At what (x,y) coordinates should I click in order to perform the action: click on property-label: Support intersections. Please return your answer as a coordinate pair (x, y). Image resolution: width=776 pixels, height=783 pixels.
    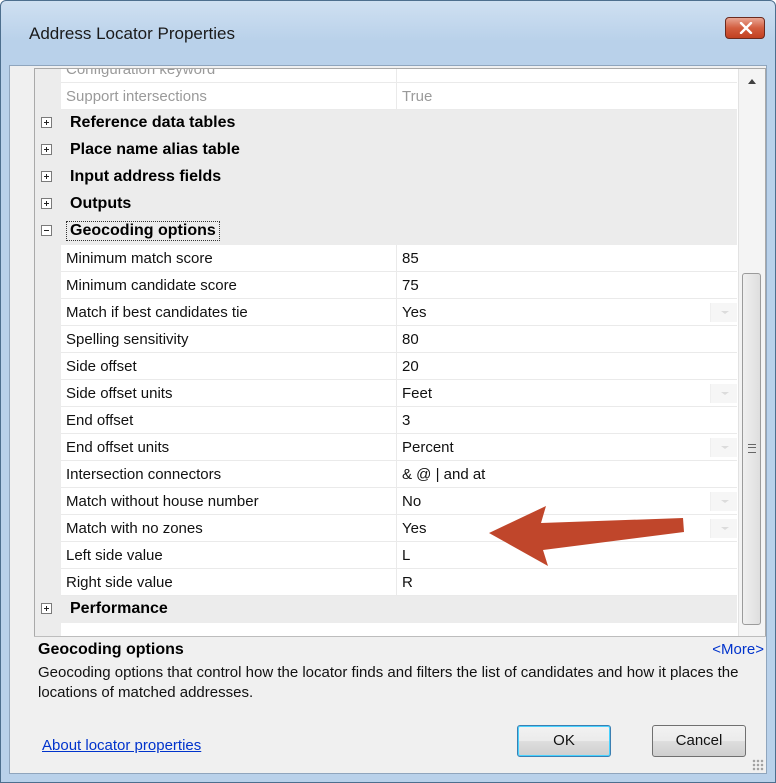
    Looking at the image, I should click on (136, 96).